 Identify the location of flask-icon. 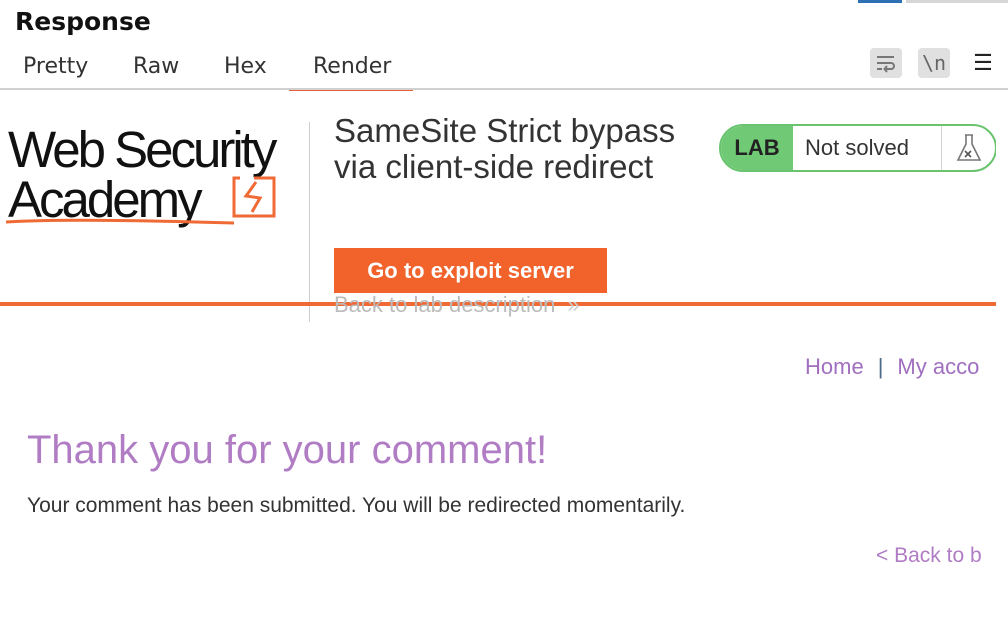
(969, 147).